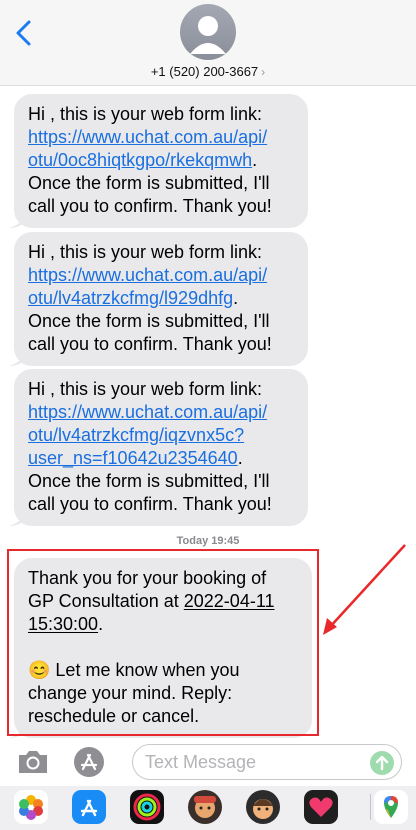 The image size is (416, 830). I want to click on activity-app-icon, so click(147, 807).